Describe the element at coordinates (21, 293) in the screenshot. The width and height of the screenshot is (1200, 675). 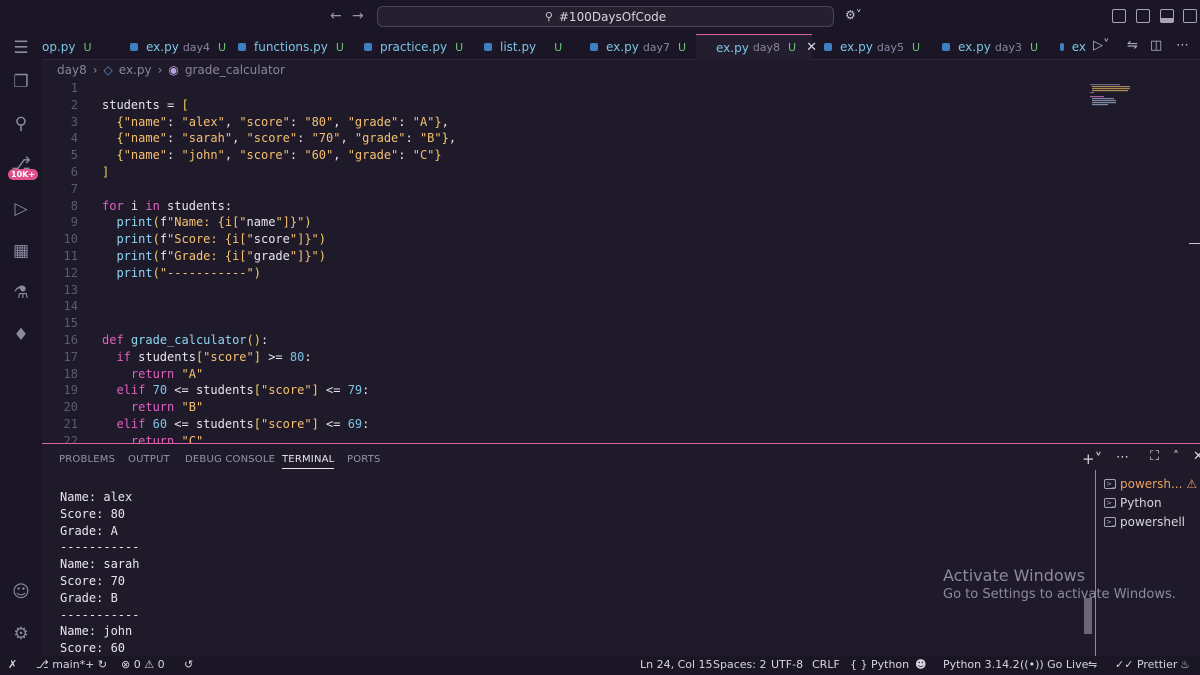
I see `testing-icon: ⚗` at that location.